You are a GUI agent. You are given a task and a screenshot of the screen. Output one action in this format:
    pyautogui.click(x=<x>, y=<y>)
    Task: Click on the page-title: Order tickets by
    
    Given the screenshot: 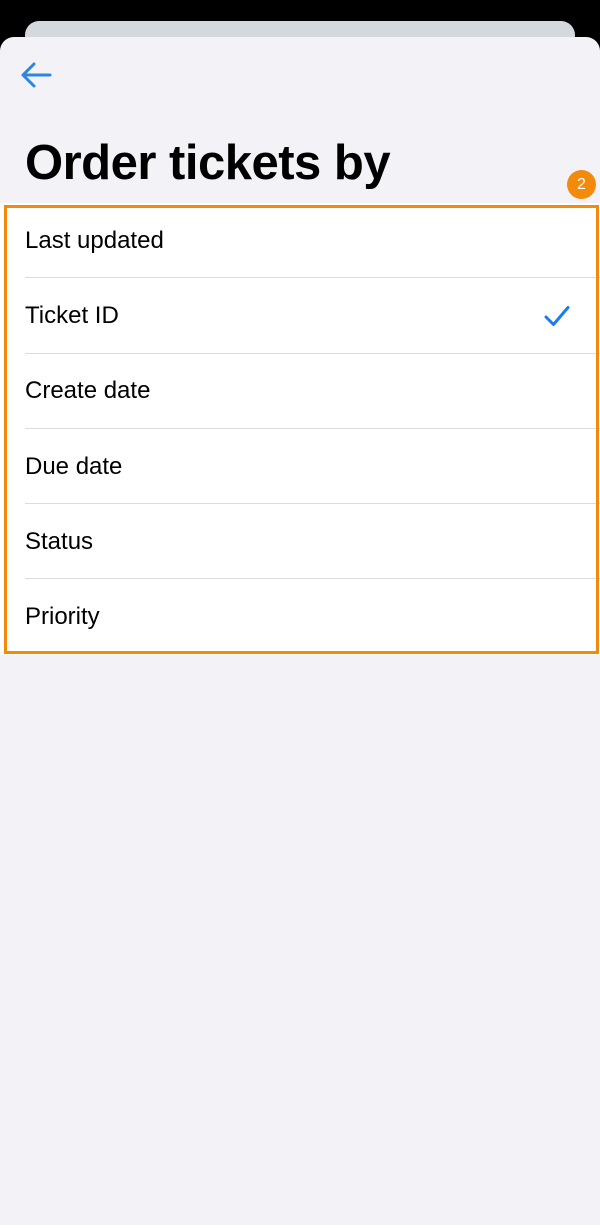 What is the action you would take?
    pyautogui.click(x=208, y=163)
    